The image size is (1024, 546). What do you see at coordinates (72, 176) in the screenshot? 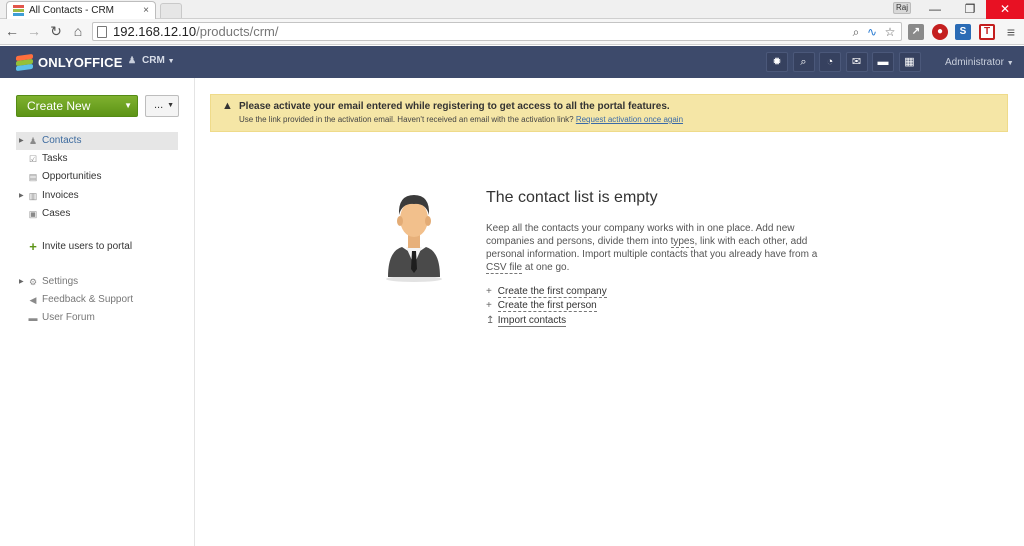
I see `sidebar-item-label: Opportunities` at bounding box center [72, 176].